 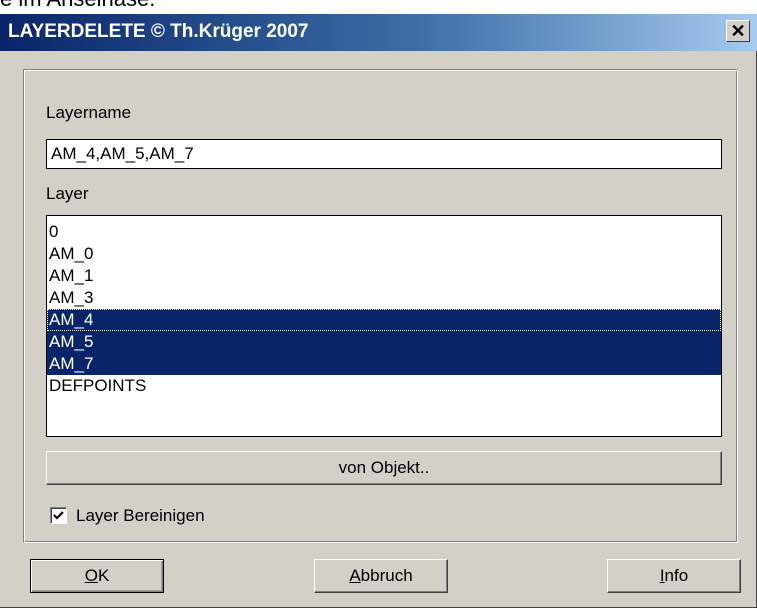 I want to click on from-object-button: von Objekt.., so click(x=384, y=468).